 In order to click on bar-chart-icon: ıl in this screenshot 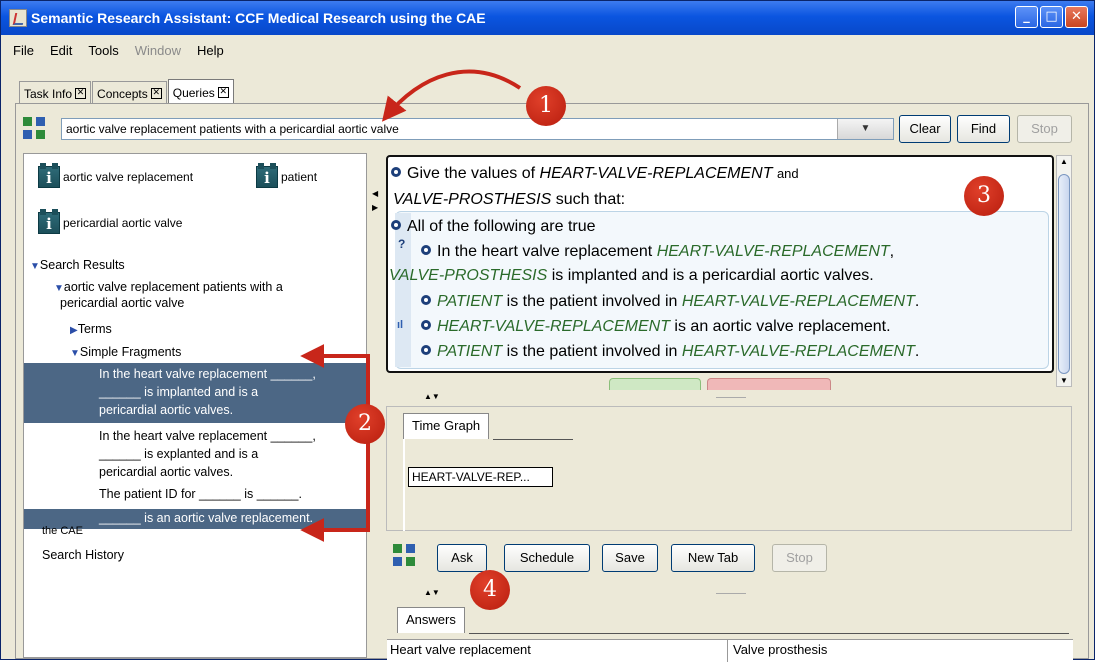, I will do `click(400, 325)`.